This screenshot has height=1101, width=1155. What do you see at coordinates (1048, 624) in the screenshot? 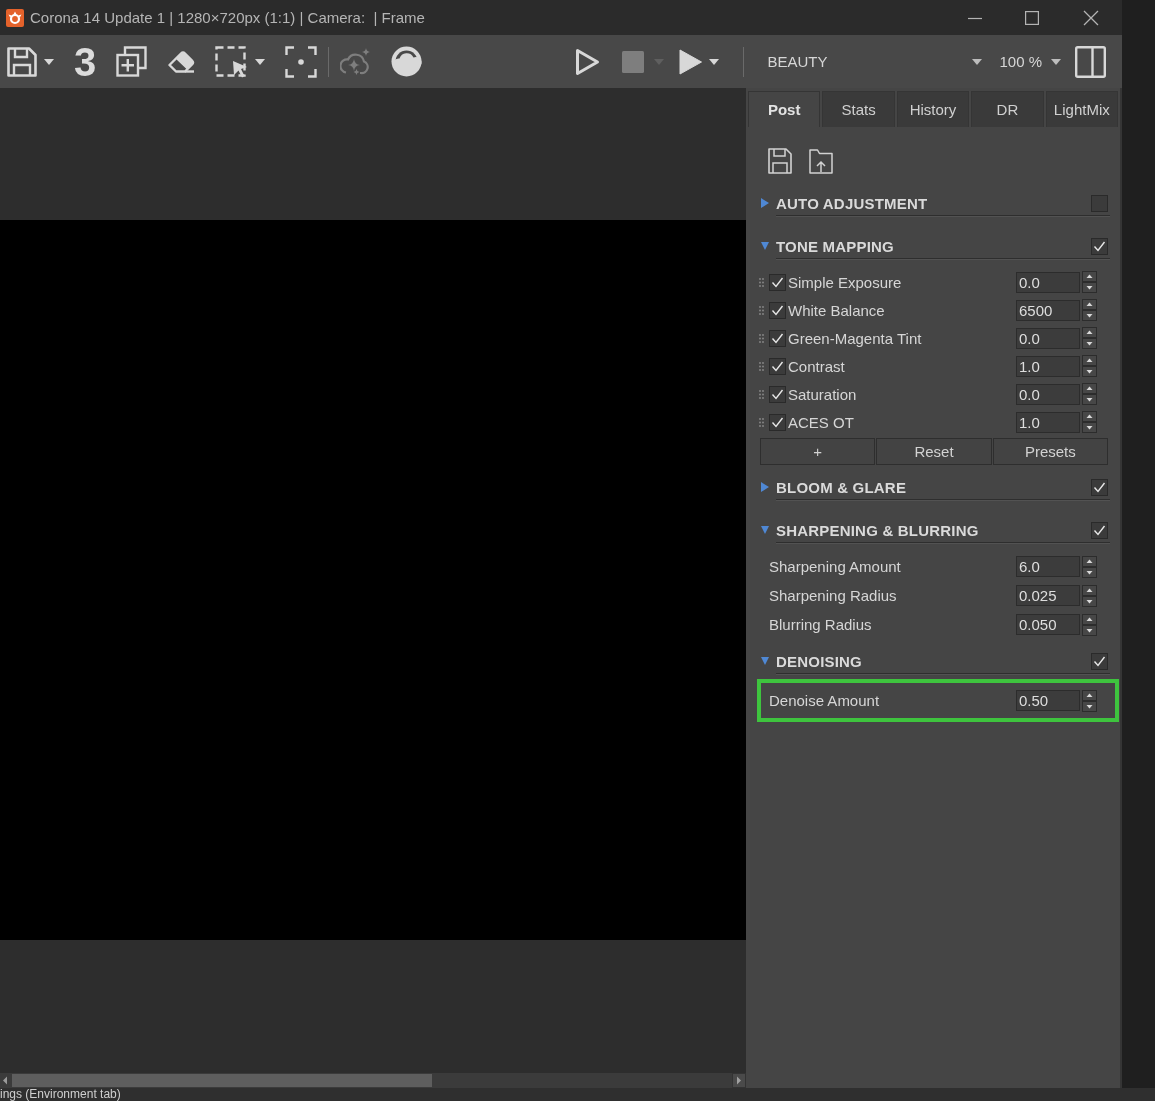
I see `number-field: 0.050` at bounding box center [1048, 624].